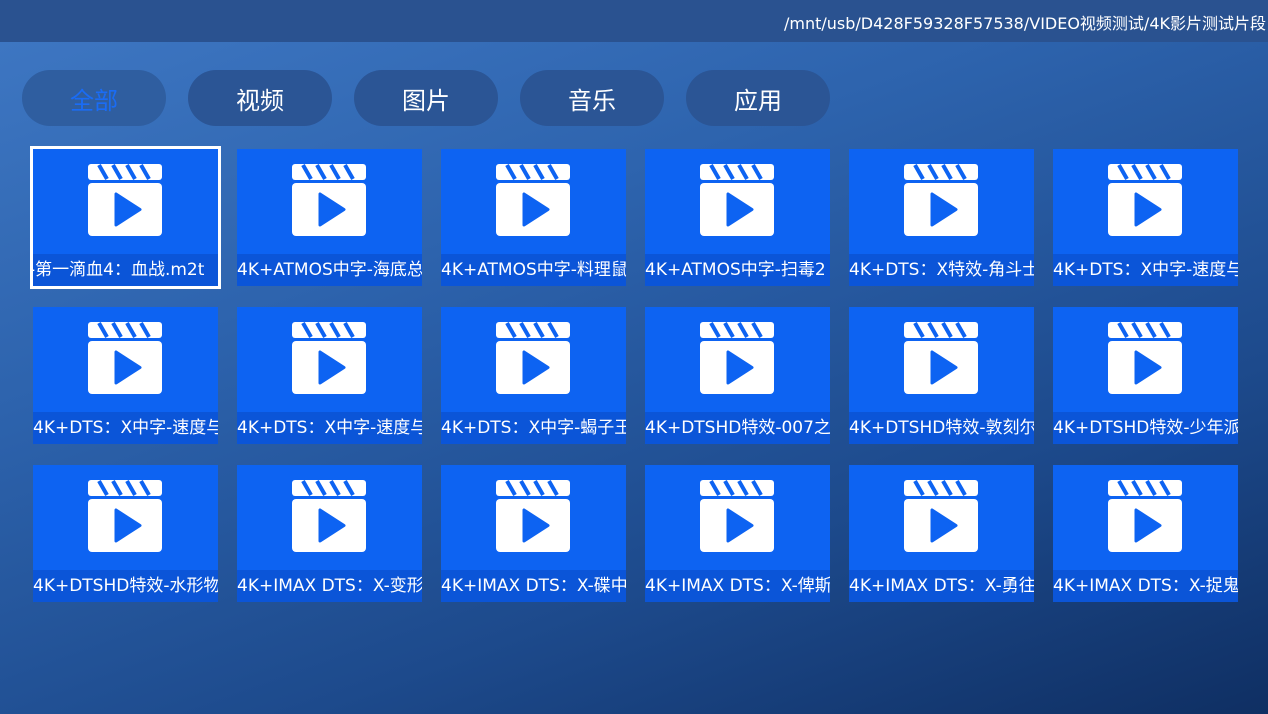 This screenshot has width=1268, height=714. Describe the element at coordinates (260, 98) in the screenshot. I see `tab-1: 视频` at that location.